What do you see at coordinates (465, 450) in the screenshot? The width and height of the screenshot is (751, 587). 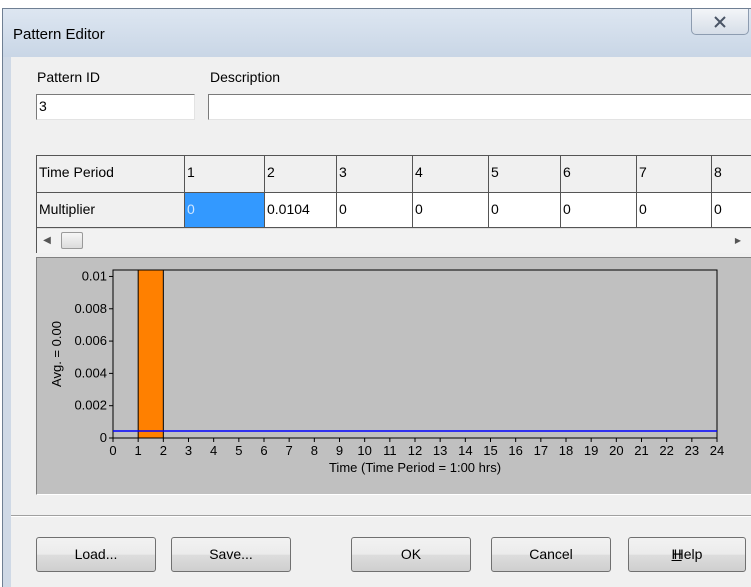 I see `x-tick-label: 14` at bounding box center [465, 450].